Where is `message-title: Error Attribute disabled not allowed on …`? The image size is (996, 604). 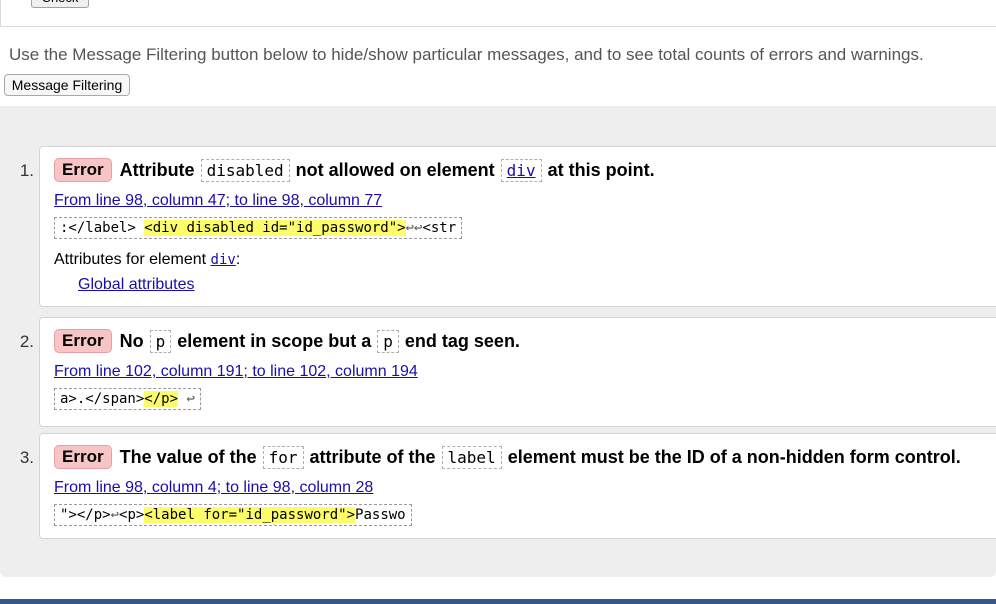 message-title: Error Attribute disabled not allowed on … is located at coordinates (354, 170).